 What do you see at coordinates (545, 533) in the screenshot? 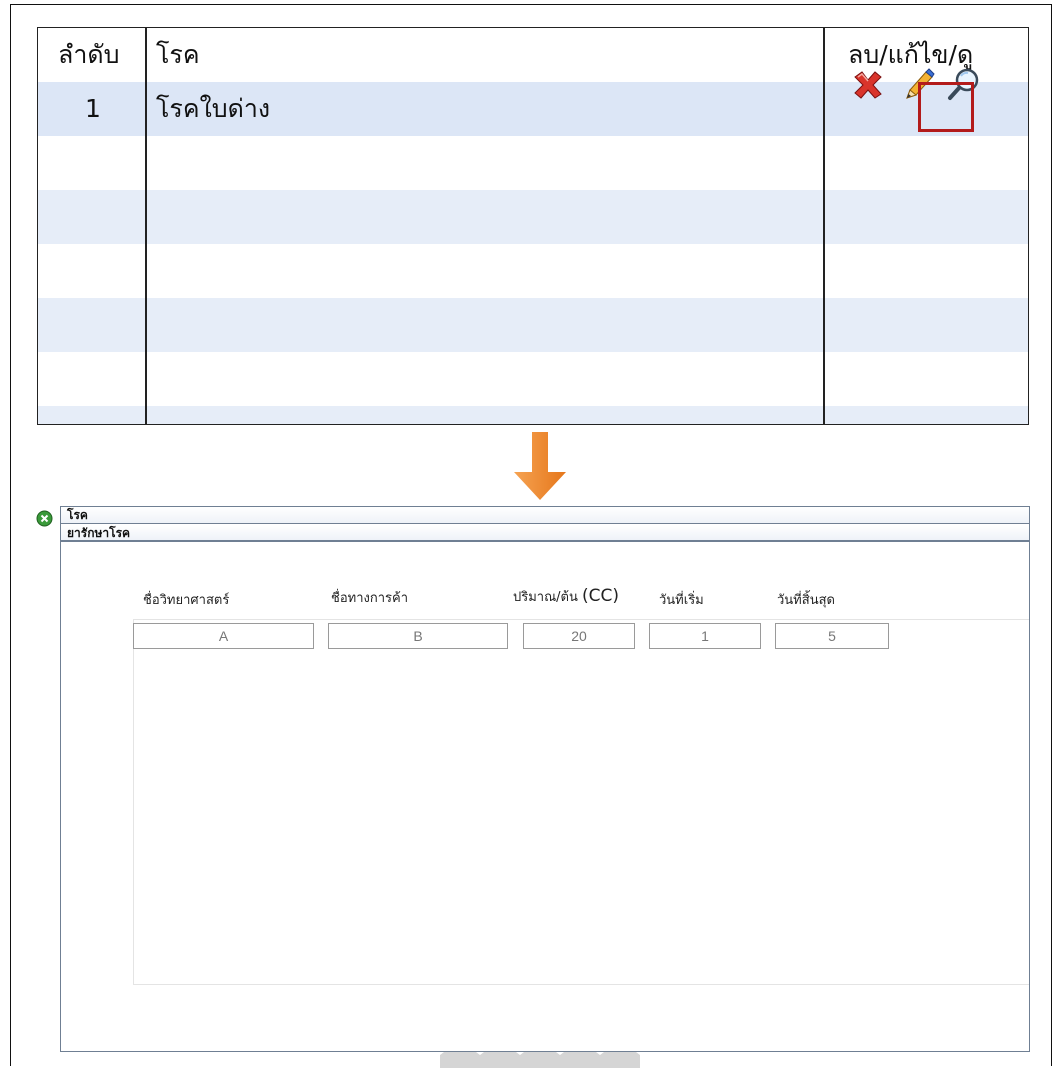
I see `panel-section-title: ยารักษาโรค` at bounding box center [545, 533].